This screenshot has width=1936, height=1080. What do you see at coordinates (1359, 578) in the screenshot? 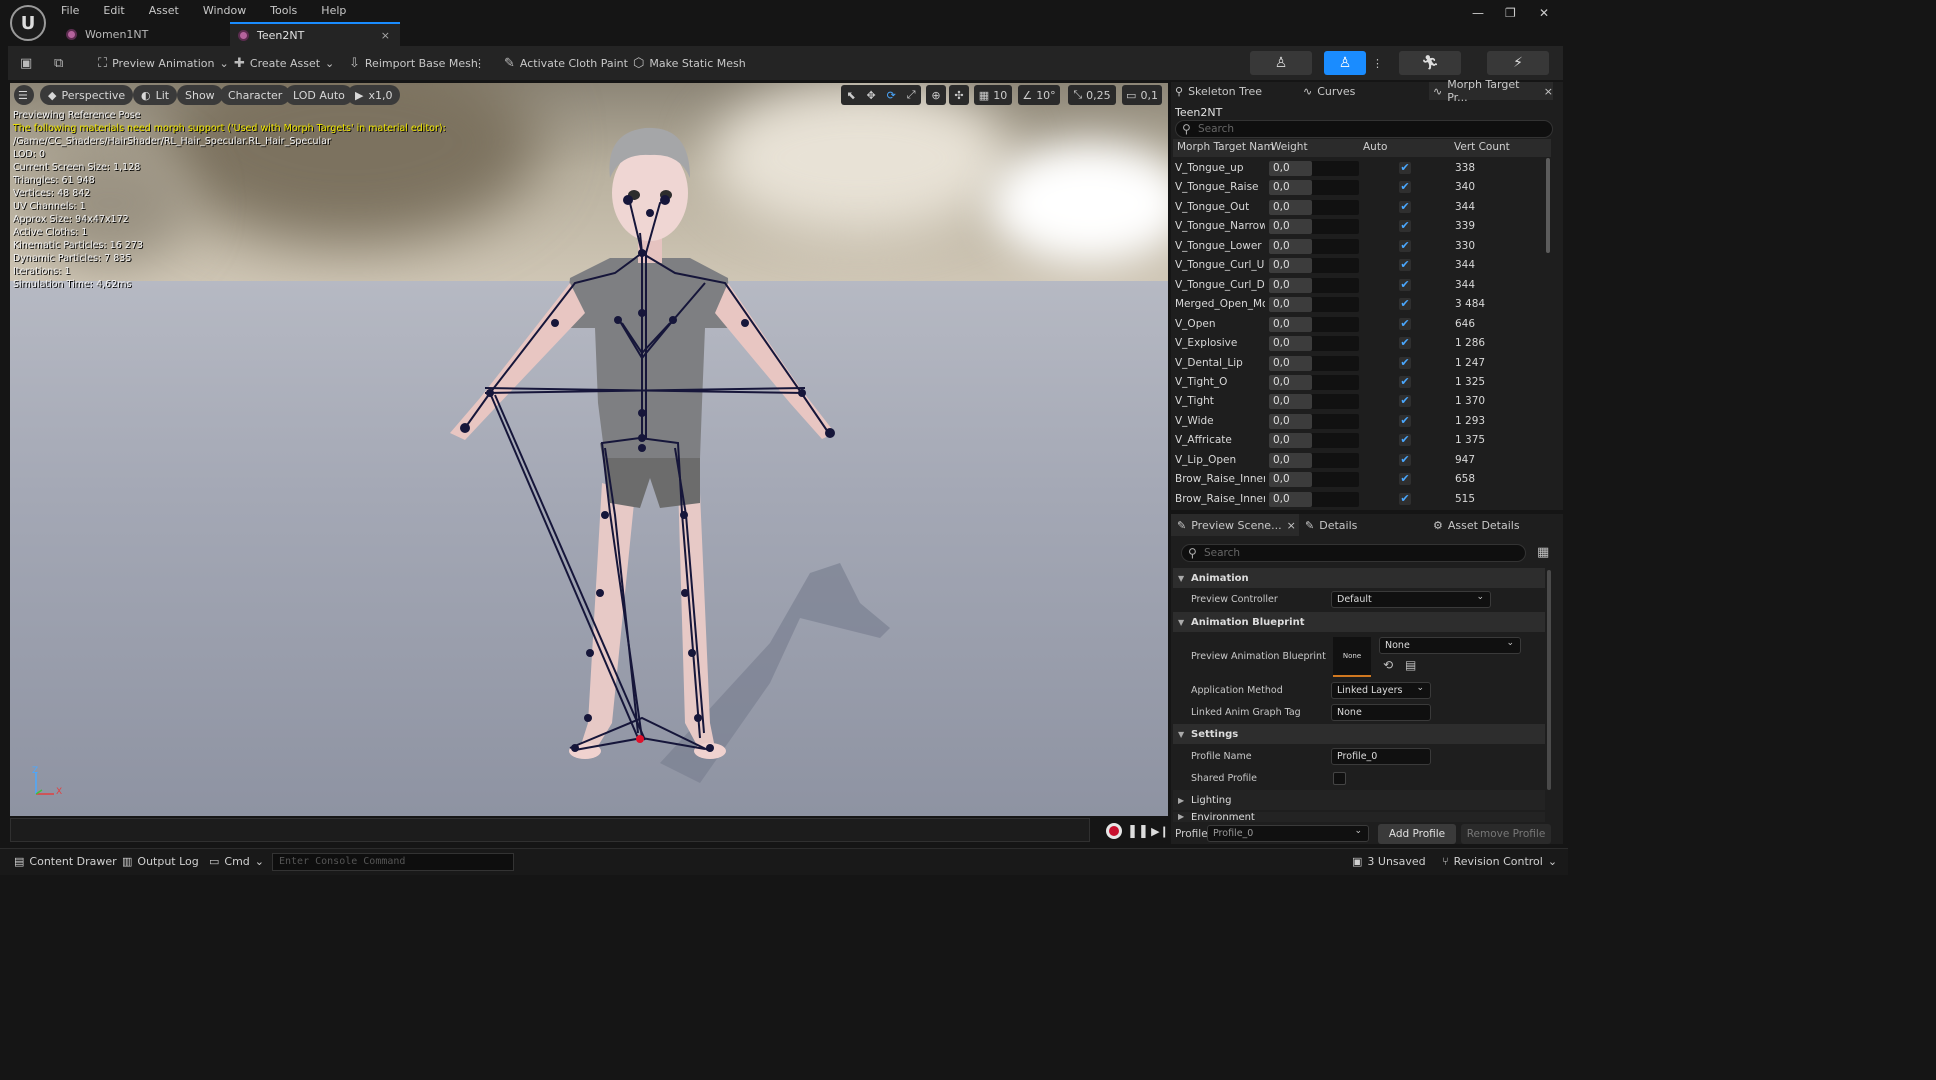
I see `section-animation: ▼ Animation` at bounding box center [1359, 578].